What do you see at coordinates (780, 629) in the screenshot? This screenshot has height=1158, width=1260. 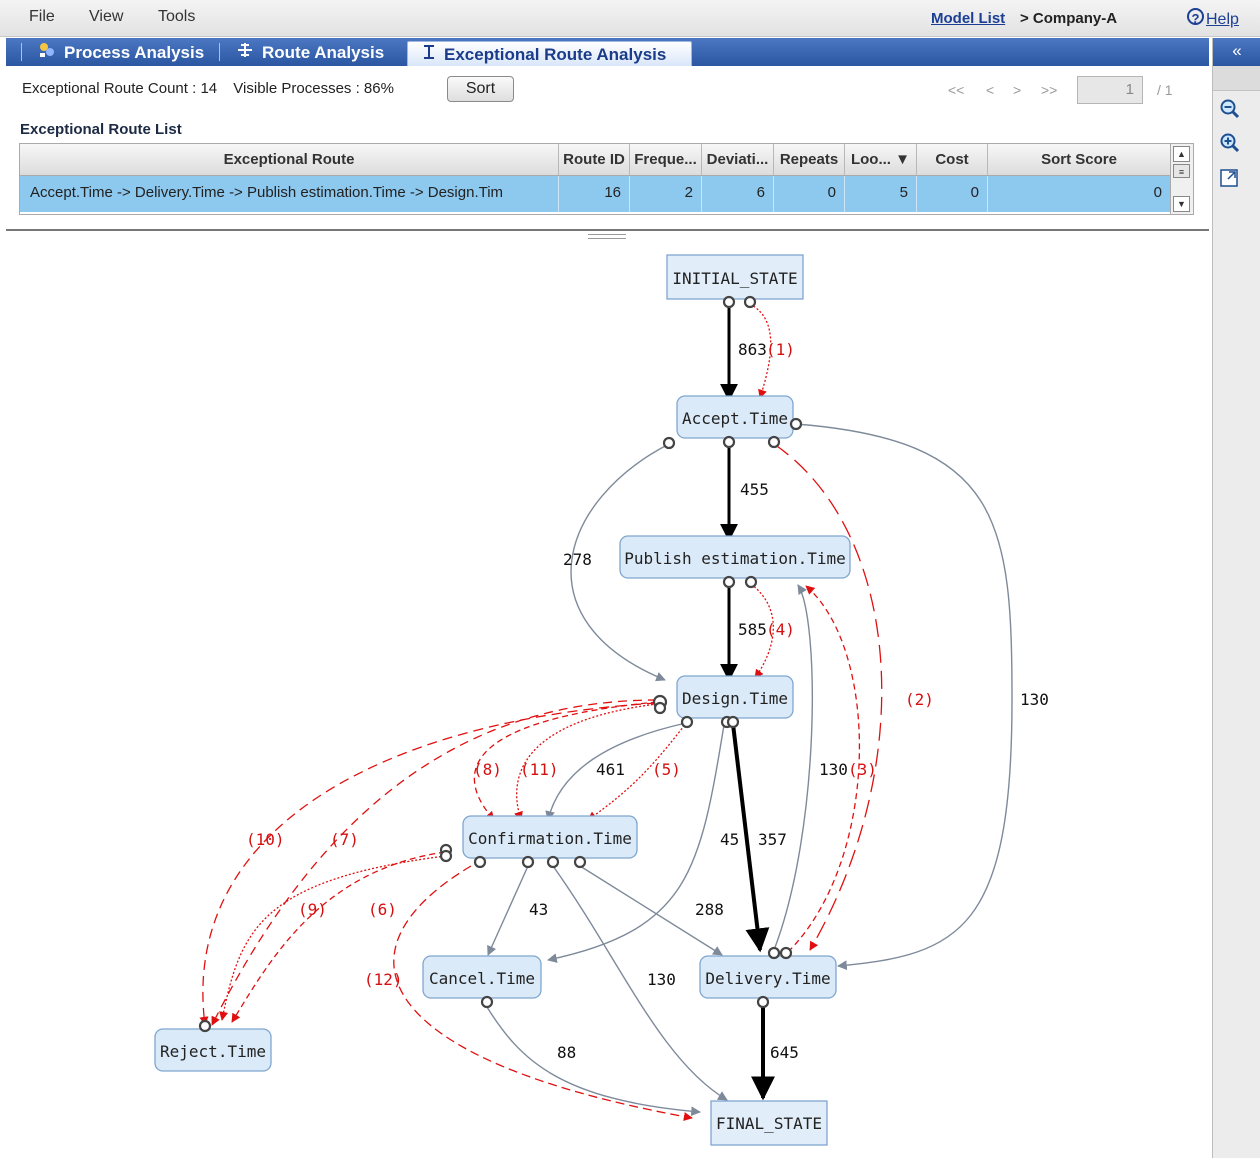 I see `route-step-label-4: (4)` at bounding box center [780, 629].